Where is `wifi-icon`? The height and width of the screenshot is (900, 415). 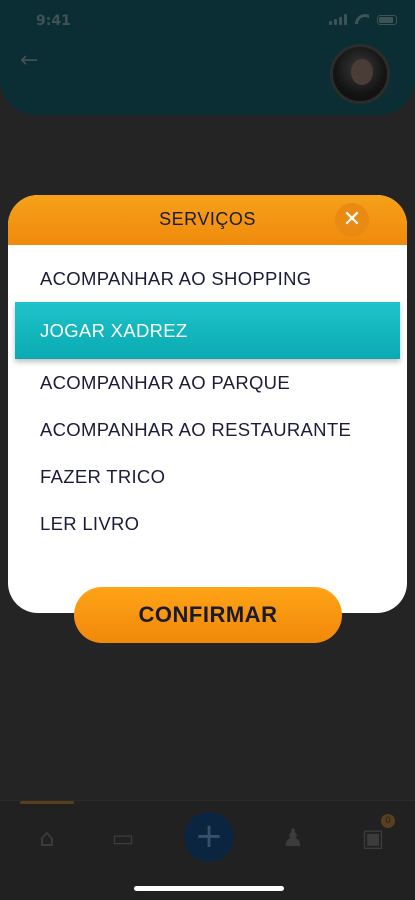 wifi-icon is located at coordinates (362, 19).